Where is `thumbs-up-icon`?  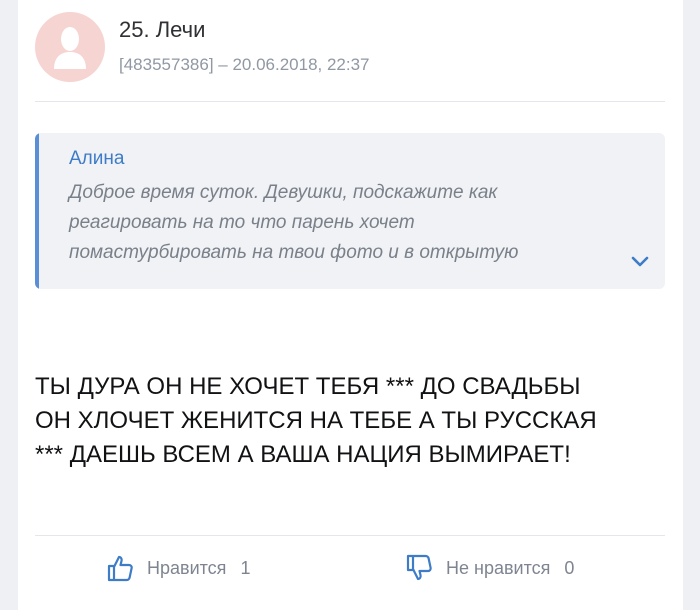
thumbs-up-icon is located at coordinates (120, 568).